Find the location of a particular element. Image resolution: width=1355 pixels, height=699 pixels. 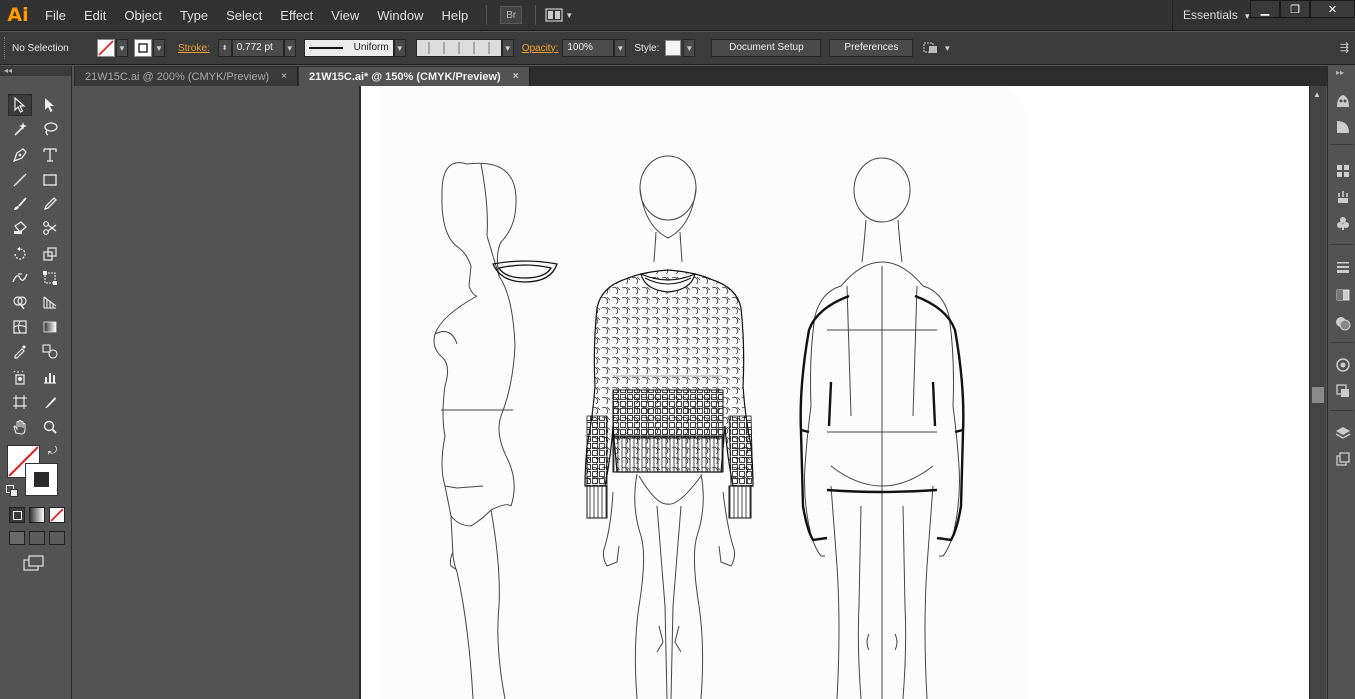

blob-brush-icon is located at coordinates (20, 227).